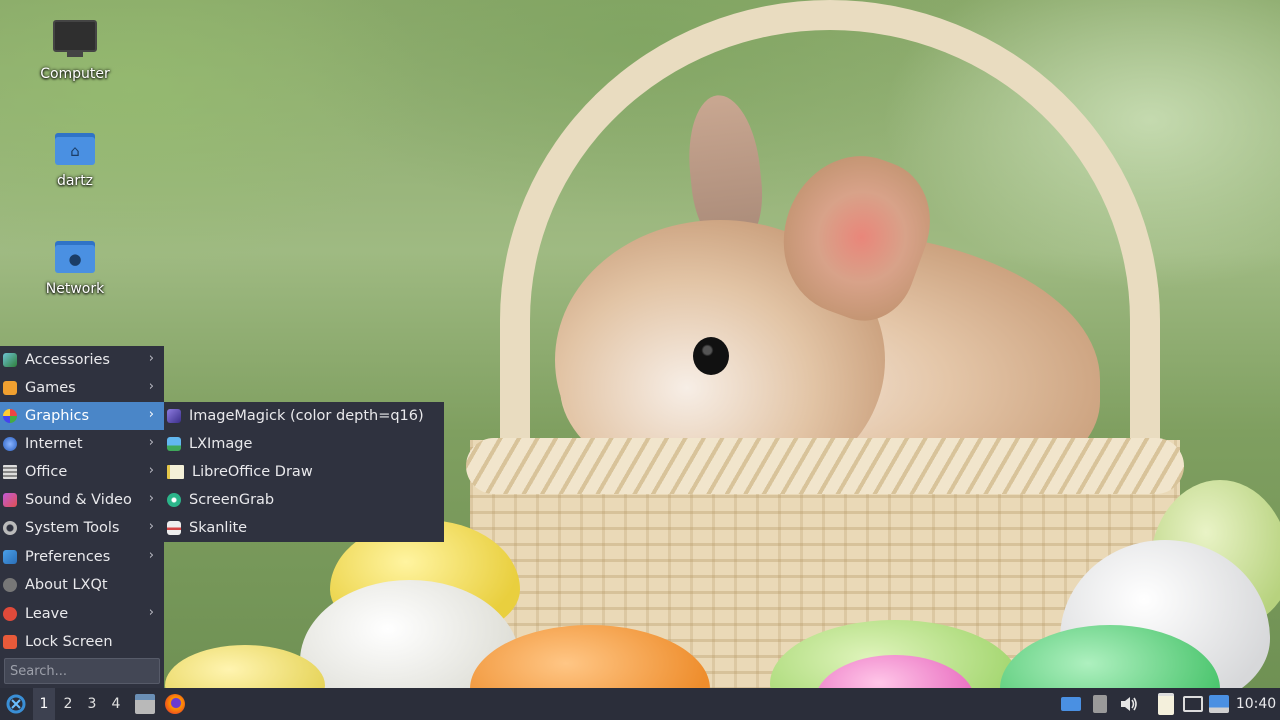 This screenshot has width=1280, height=720. What do you see at coordinates (711, 356) in the screenshot?
I see `wallpaper-bunny-eye` at bounding box center [711, 356].